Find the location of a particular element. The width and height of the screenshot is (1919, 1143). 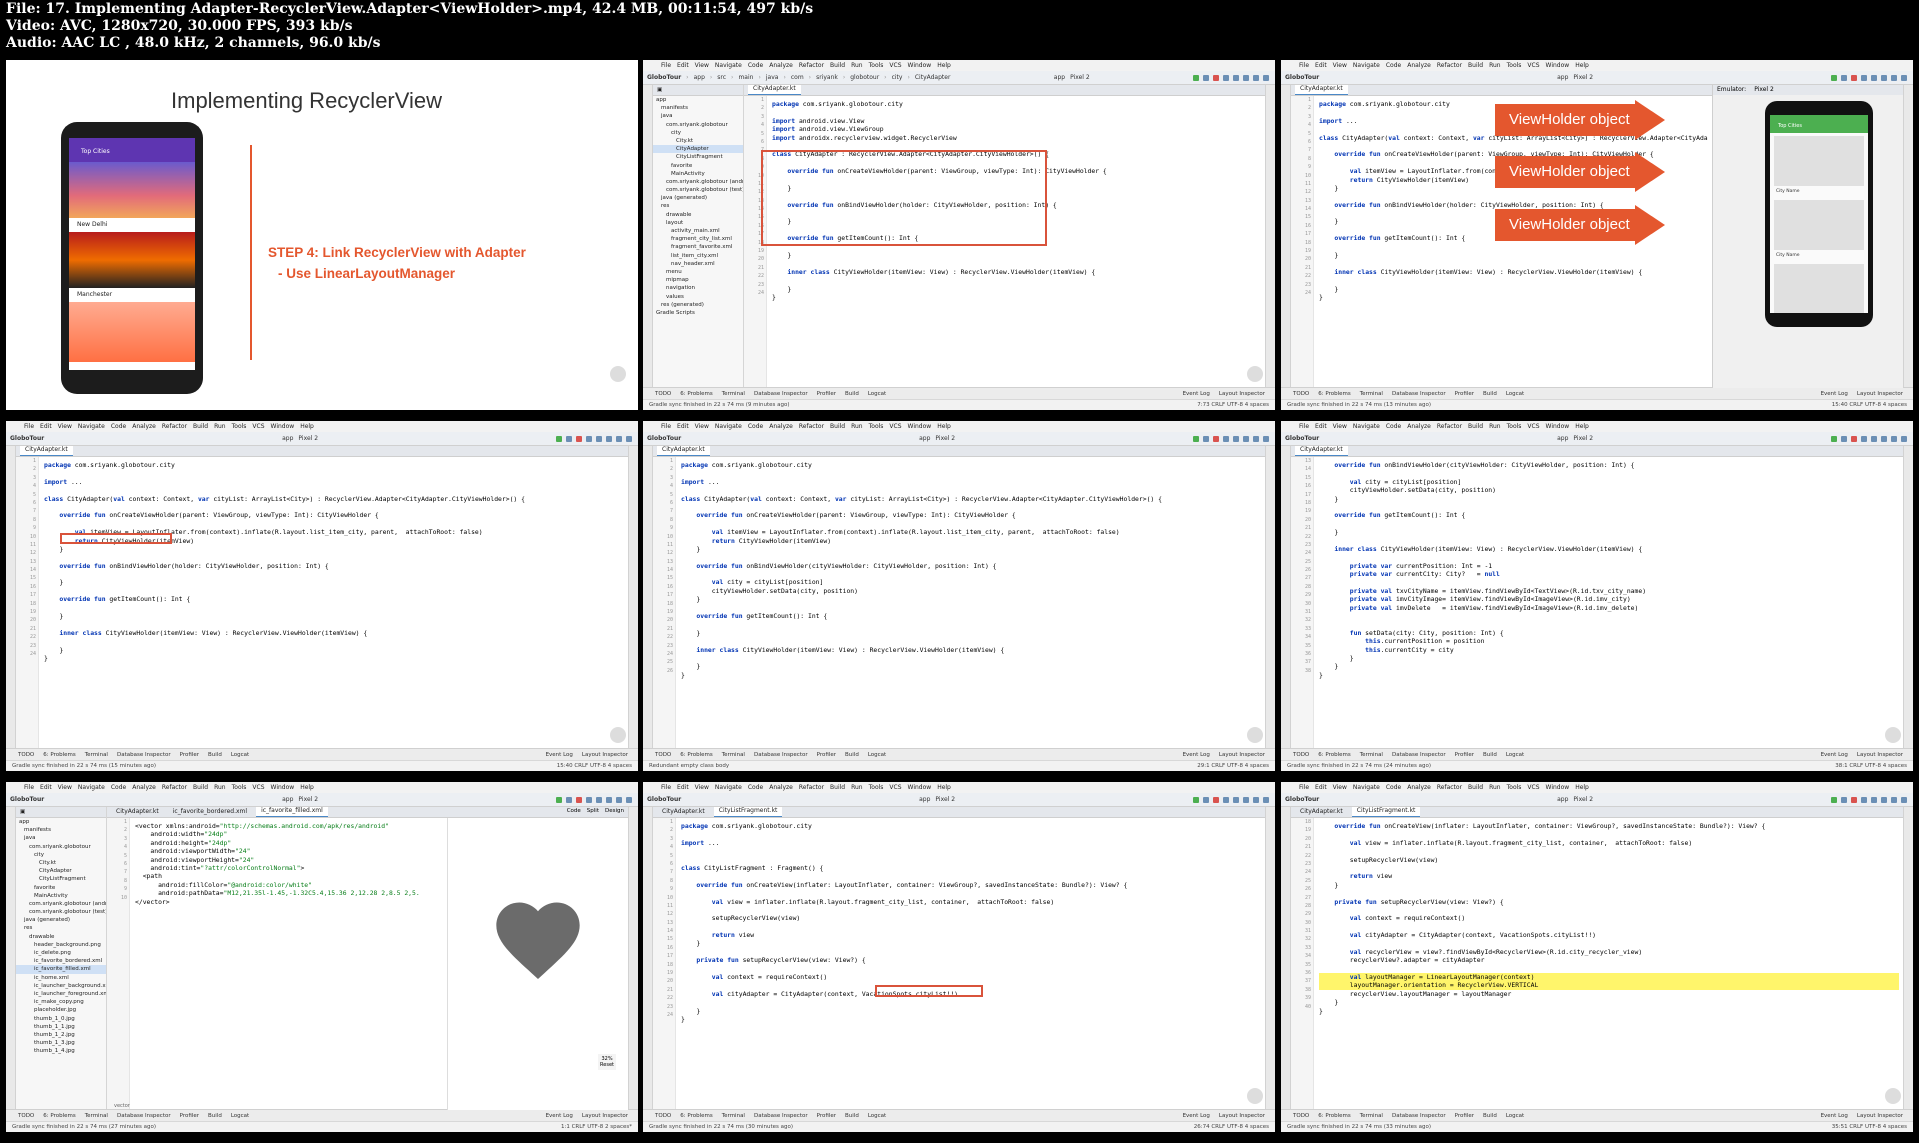

project-tree-item: CityListFragment is located at coordinates (61, 879).